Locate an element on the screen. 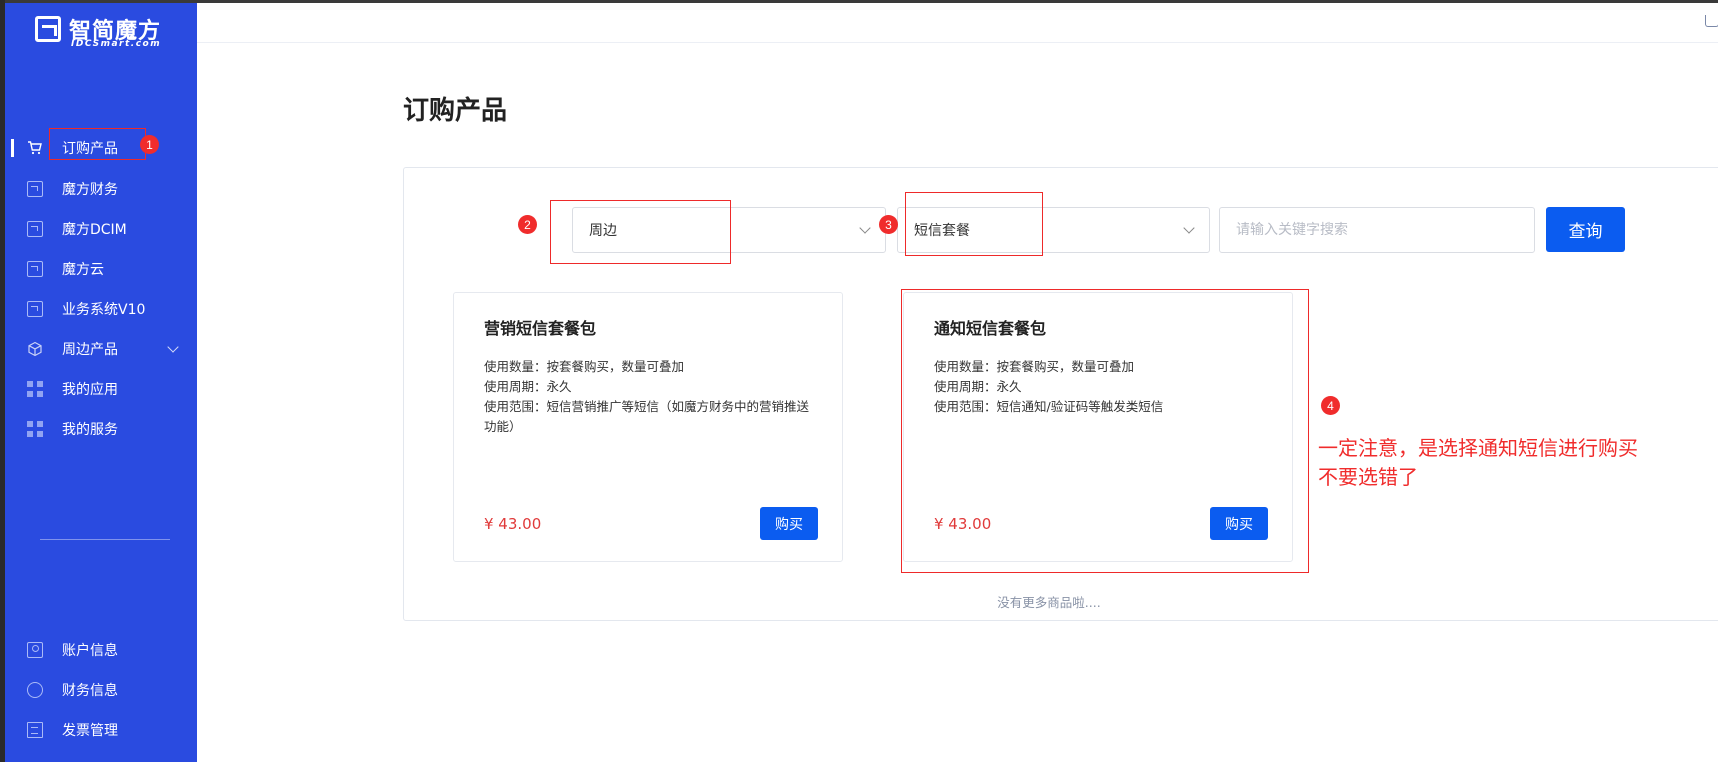 The width and height of the screenshot is (1718, 762). category-select-value: 周边 is located at coordinates (603, 231).